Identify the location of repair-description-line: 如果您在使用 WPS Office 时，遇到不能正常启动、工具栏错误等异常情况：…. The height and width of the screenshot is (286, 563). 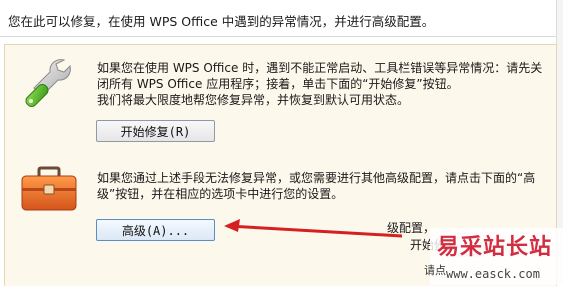
(320, 68).